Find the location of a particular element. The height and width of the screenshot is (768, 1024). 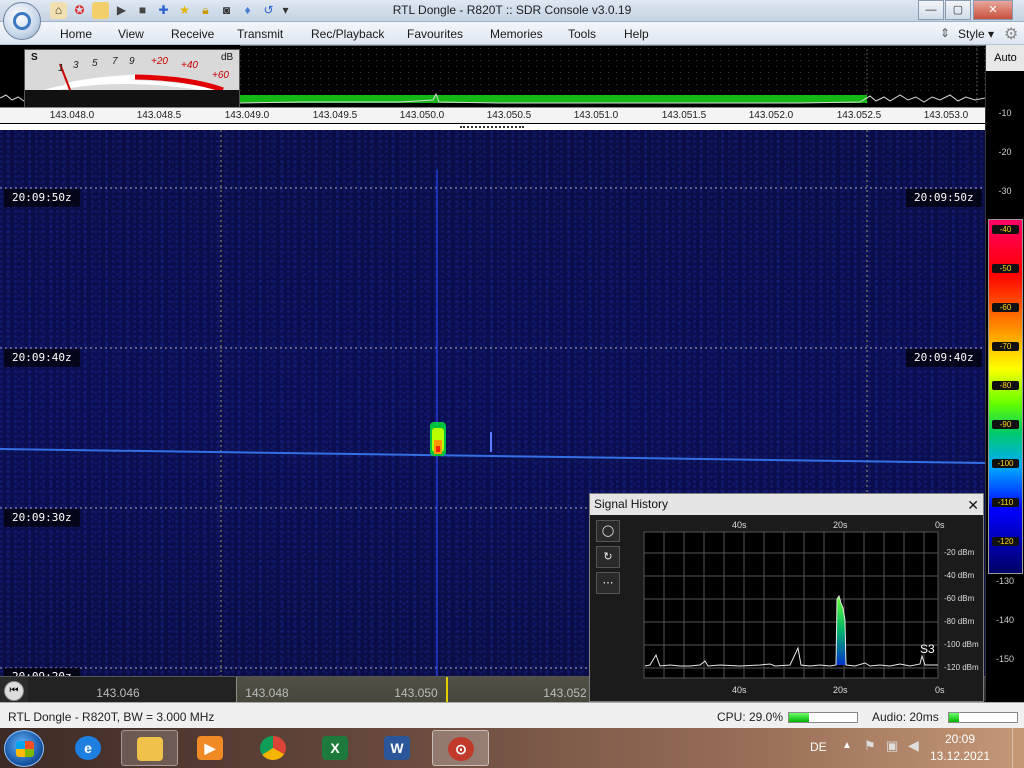

cpu-meter is located at coordinates (823, 717).